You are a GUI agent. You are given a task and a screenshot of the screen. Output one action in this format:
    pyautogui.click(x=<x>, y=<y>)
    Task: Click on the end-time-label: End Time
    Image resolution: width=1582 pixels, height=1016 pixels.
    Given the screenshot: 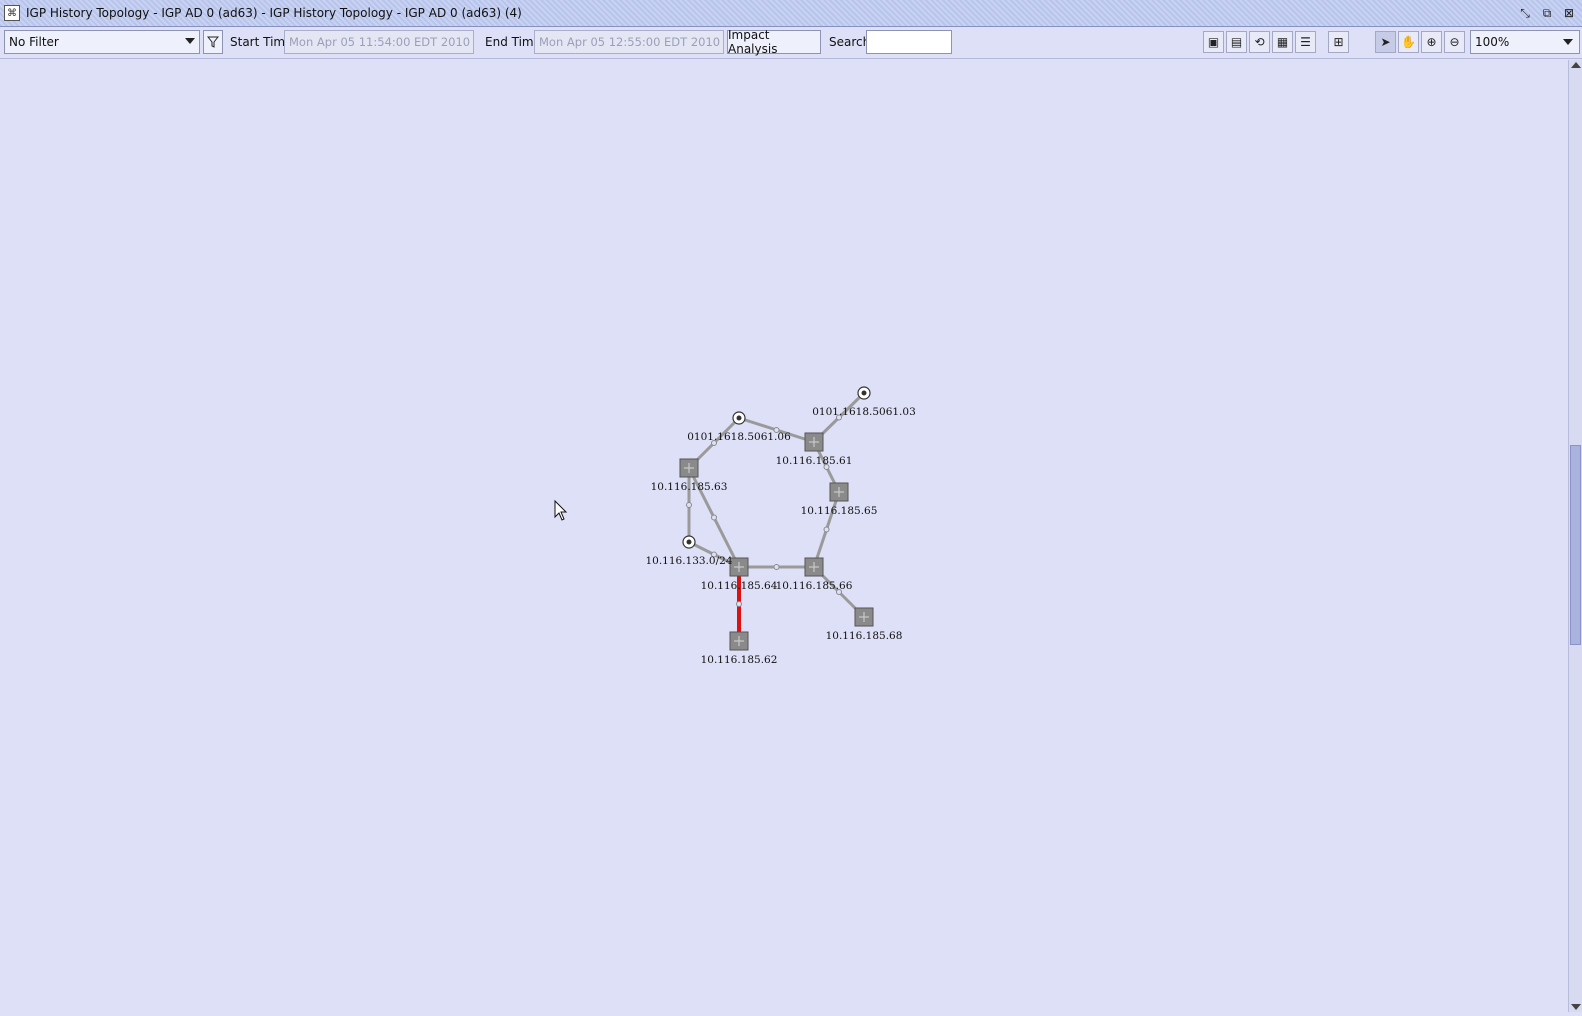 What is the action you would take?
    pyautogui.click(x=513, y=42)
    